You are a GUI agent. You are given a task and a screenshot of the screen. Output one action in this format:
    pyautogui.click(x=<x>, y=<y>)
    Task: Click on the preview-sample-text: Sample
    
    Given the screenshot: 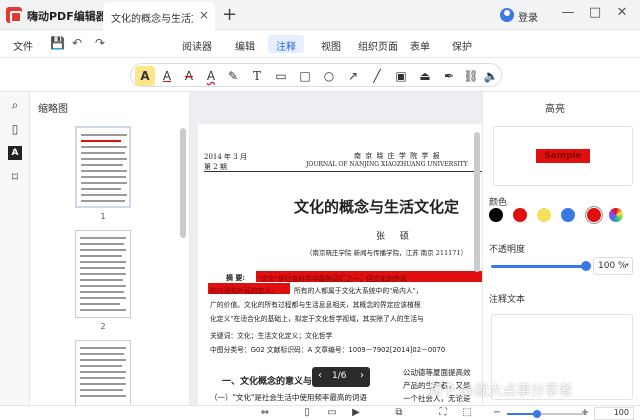 What is the action you would take?
    pyautogui.click(x=563, y=156)
    